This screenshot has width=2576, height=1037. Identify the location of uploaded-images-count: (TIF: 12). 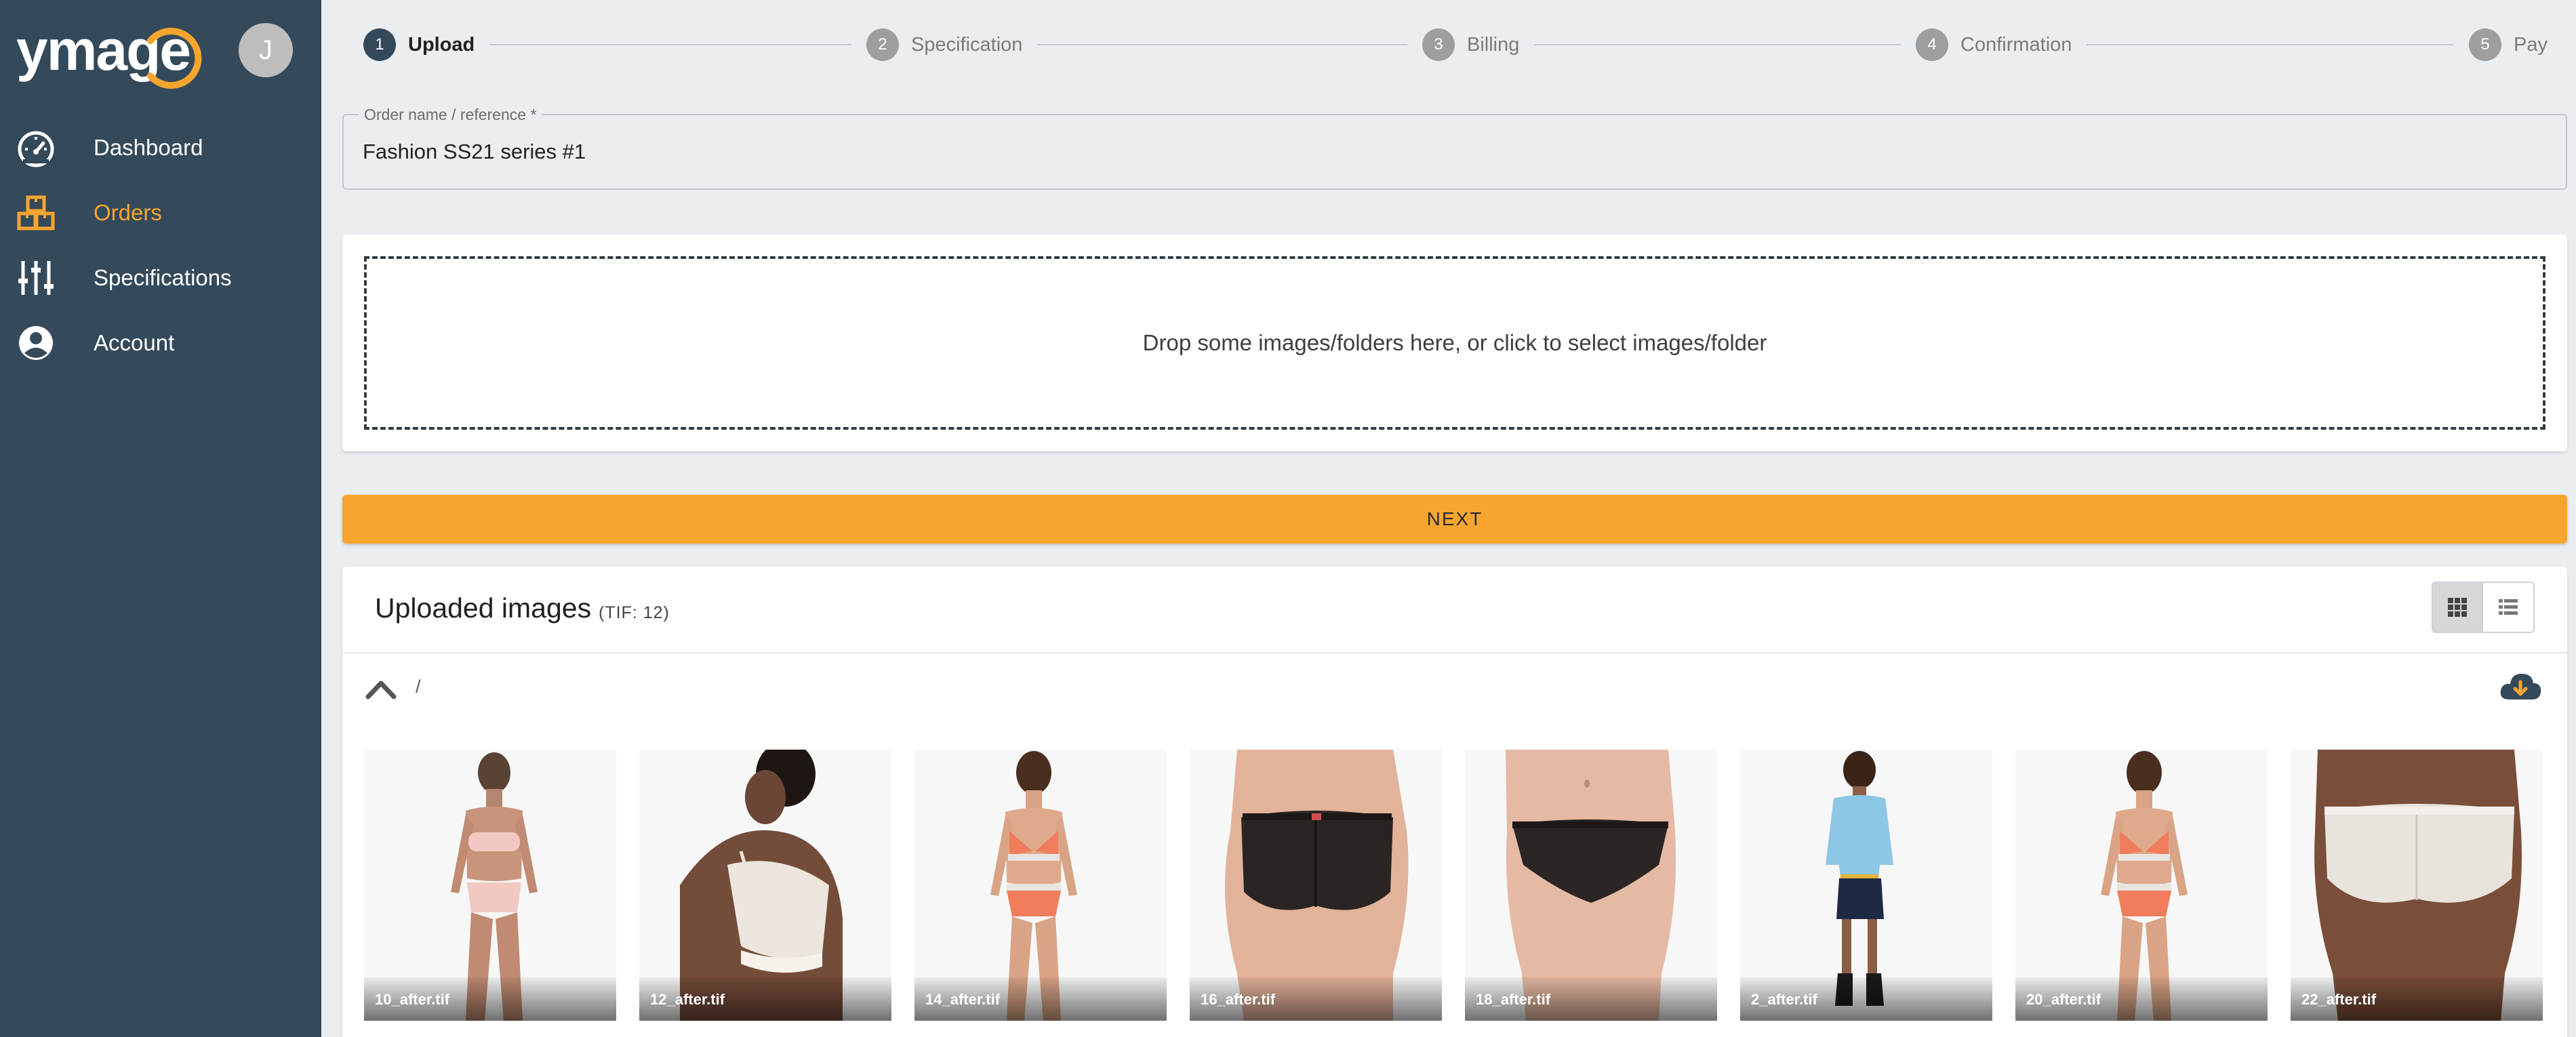
(634, 613).